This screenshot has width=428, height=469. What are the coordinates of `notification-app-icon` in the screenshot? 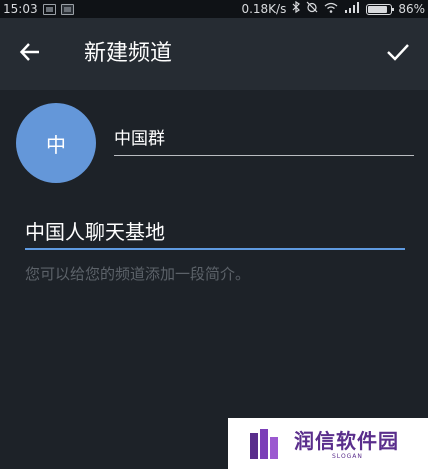 It's located at (49, 9).